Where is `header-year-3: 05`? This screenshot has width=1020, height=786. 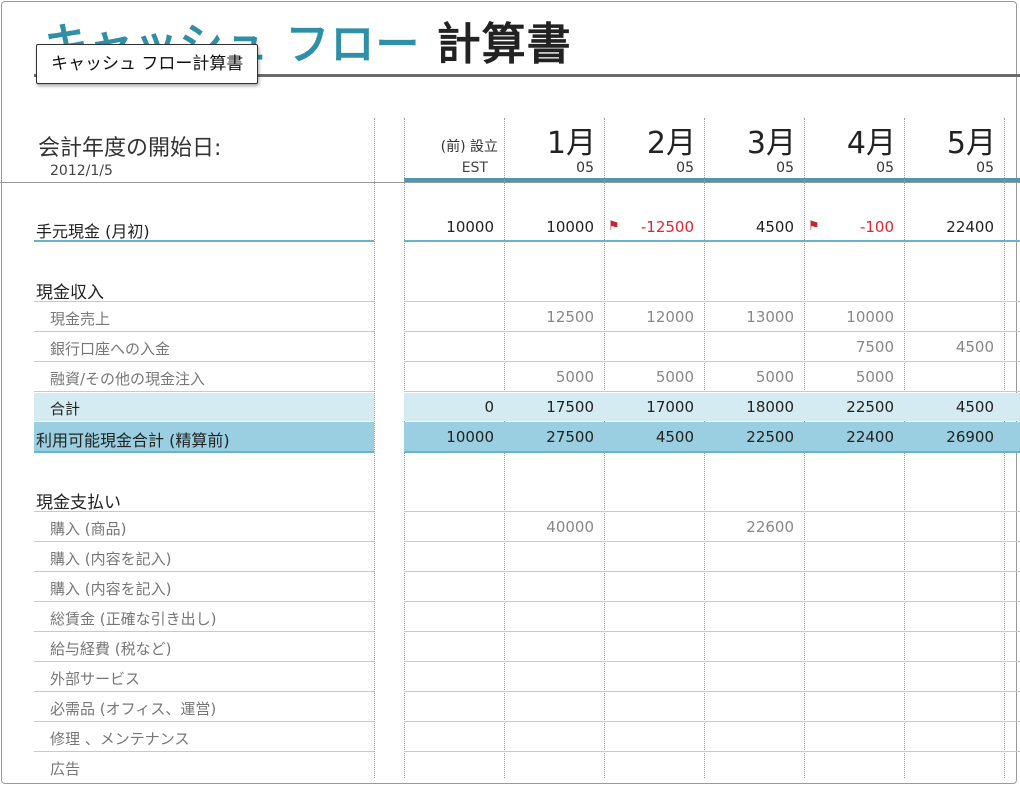
header-year-3: 05 is located at coordinates (785, 168).